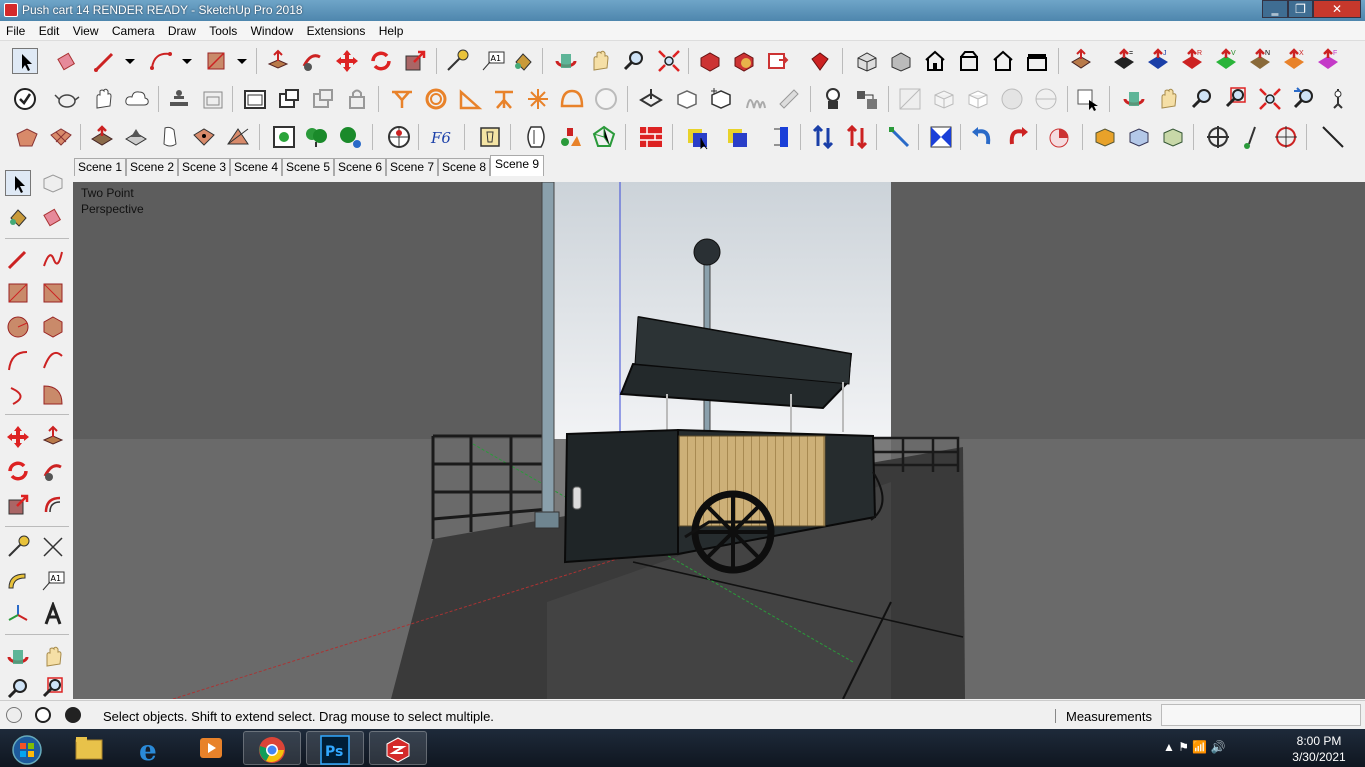  I want to click on file-explorer-icon, so click(89, 748).